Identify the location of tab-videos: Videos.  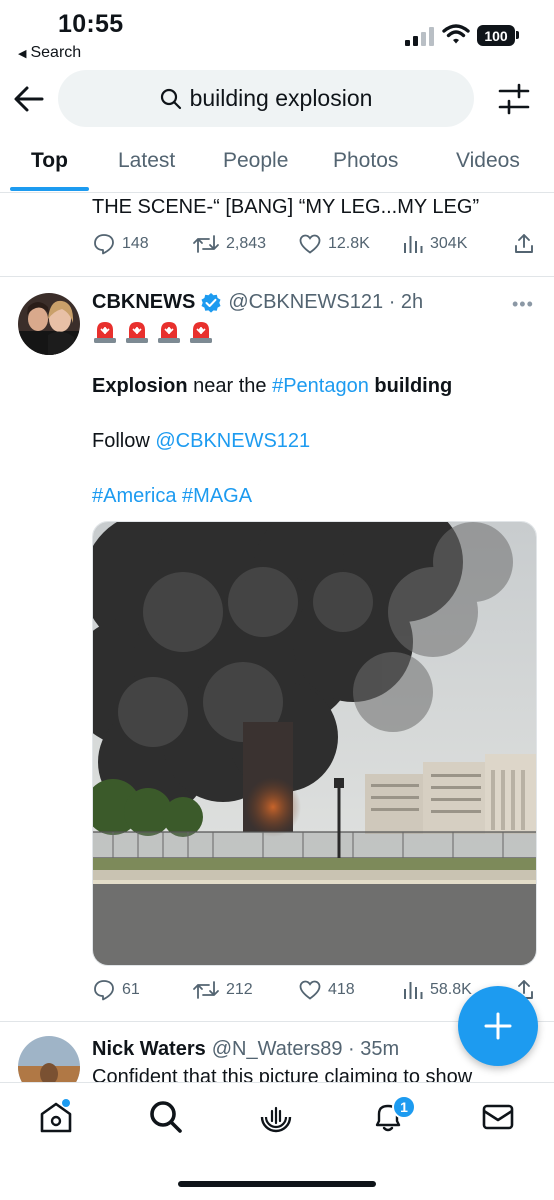
(488, 161).